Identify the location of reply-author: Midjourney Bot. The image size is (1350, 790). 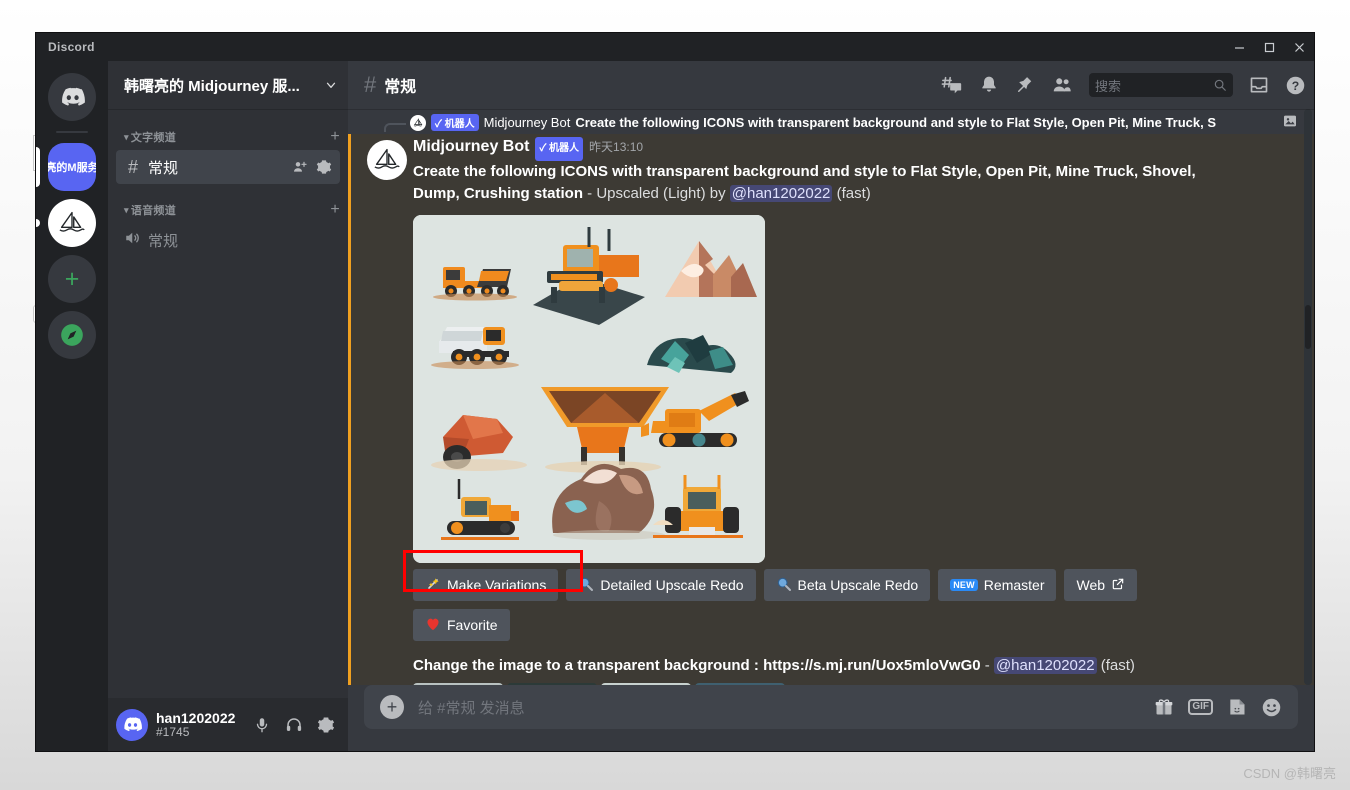
(527, 122).